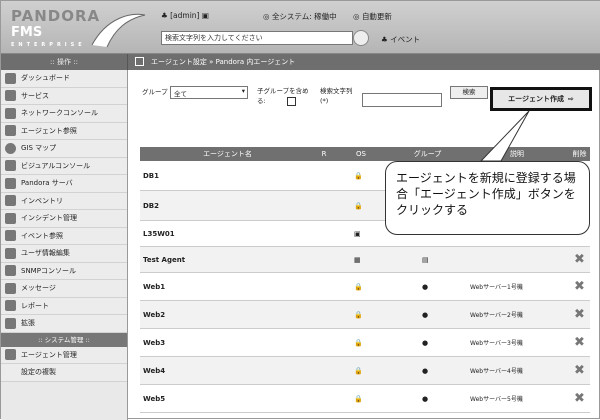 The width and height of the screenshot is (600, 420). I want to click on search-icon, so click(361, 38).